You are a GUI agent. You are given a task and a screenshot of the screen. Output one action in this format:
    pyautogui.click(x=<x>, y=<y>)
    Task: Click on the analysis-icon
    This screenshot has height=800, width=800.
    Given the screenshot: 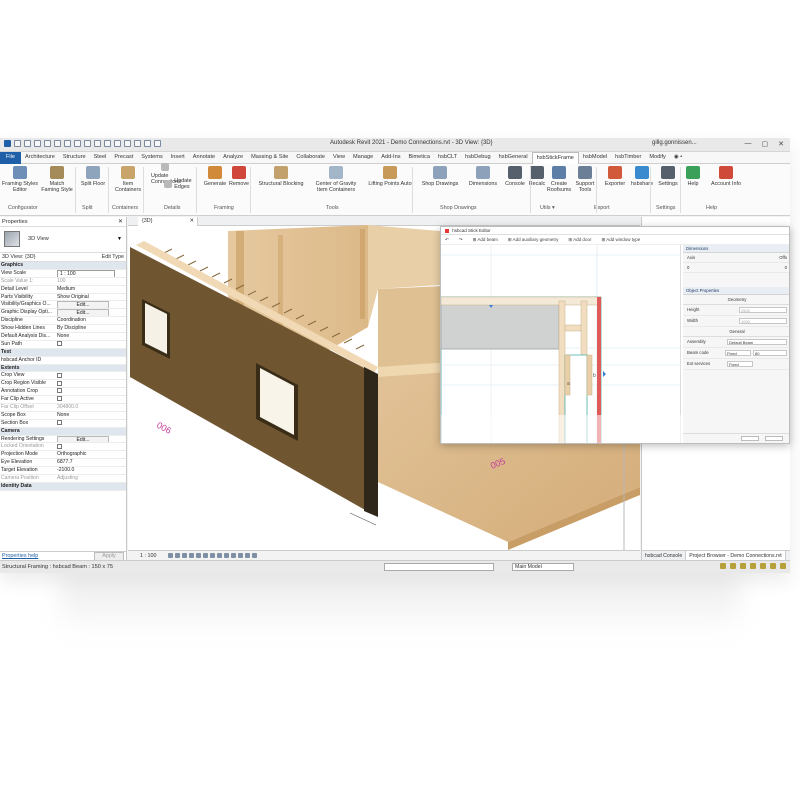 What is the action you would take?
    pyautogui.click(x=247, y=555)
    